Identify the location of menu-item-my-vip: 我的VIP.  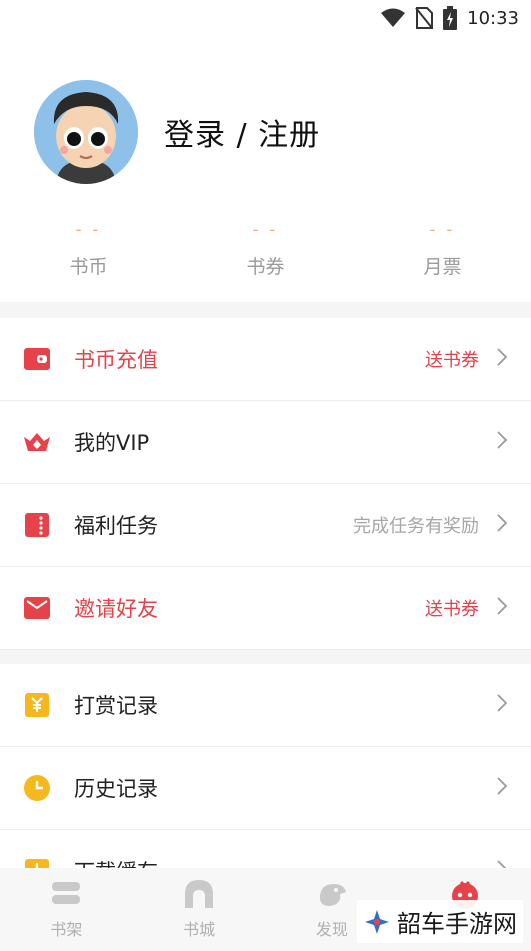
(265, 442).